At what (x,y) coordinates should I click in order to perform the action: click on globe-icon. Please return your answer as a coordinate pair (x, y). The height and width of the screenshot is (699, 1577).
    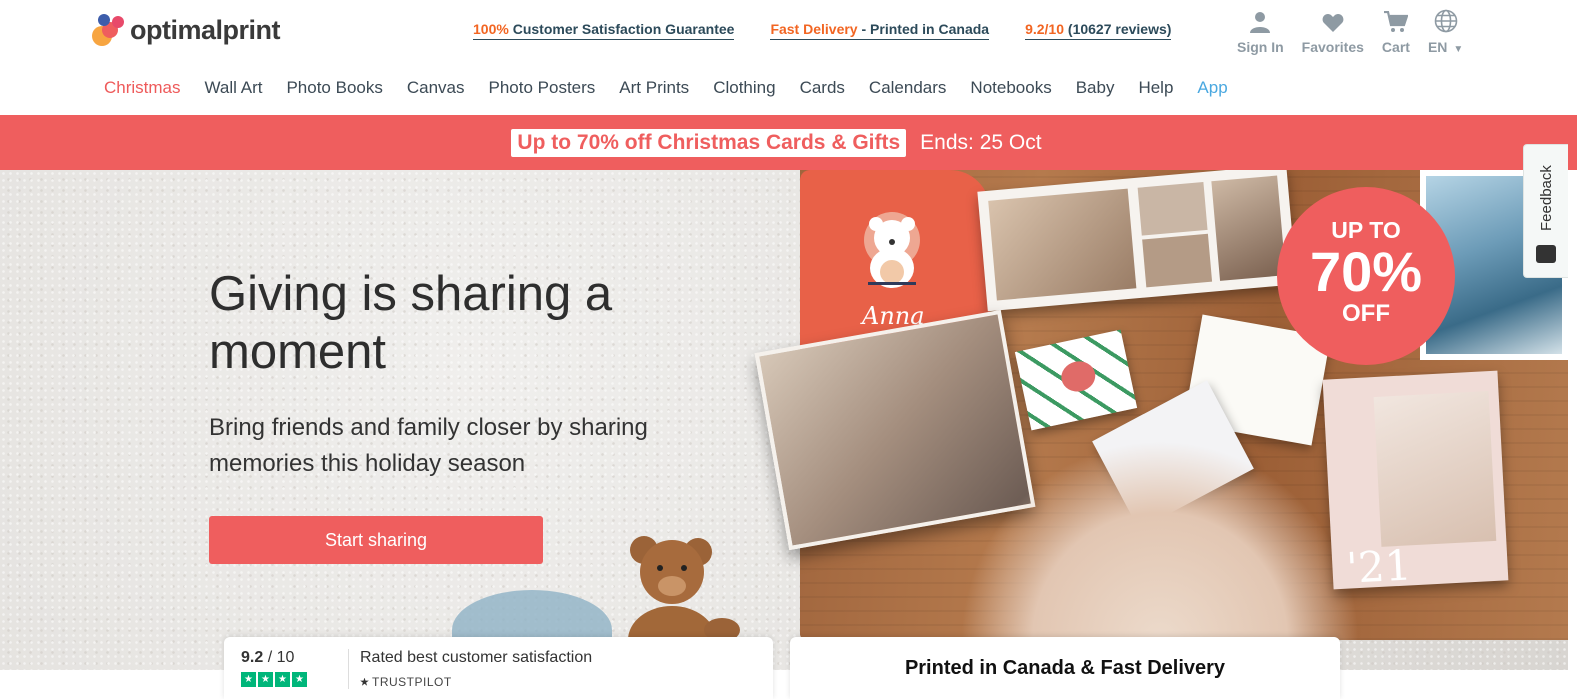
    Looking at the image, I should click on (1446, 20).